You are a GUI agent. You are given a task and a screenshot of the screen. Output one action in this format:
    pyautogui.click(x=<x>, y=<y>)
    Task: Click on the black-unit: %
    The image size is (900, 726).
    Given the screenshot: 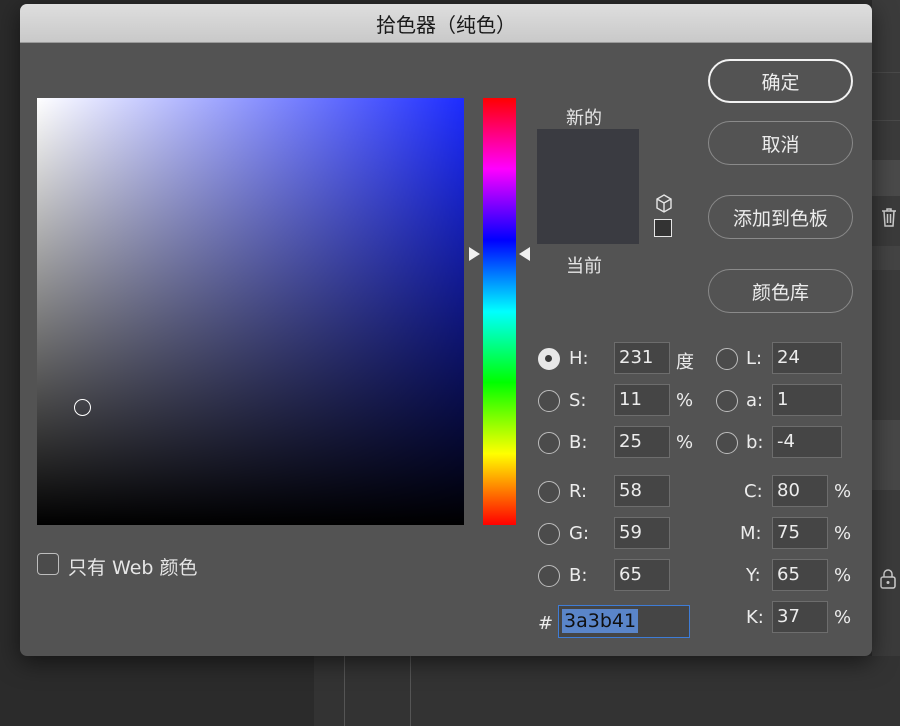 What is the action you would take?
    pyautogui.click(x=843, y=617)
    